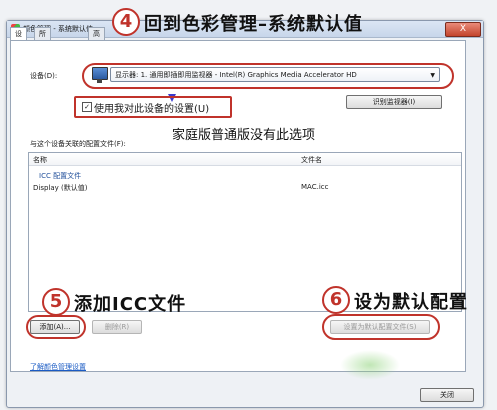 This screenshot has height=410, width=497. What do you see at coordinates (56, 327) in the screenshot?
I see `highlight-add-button` at bounding box center [56, 327].